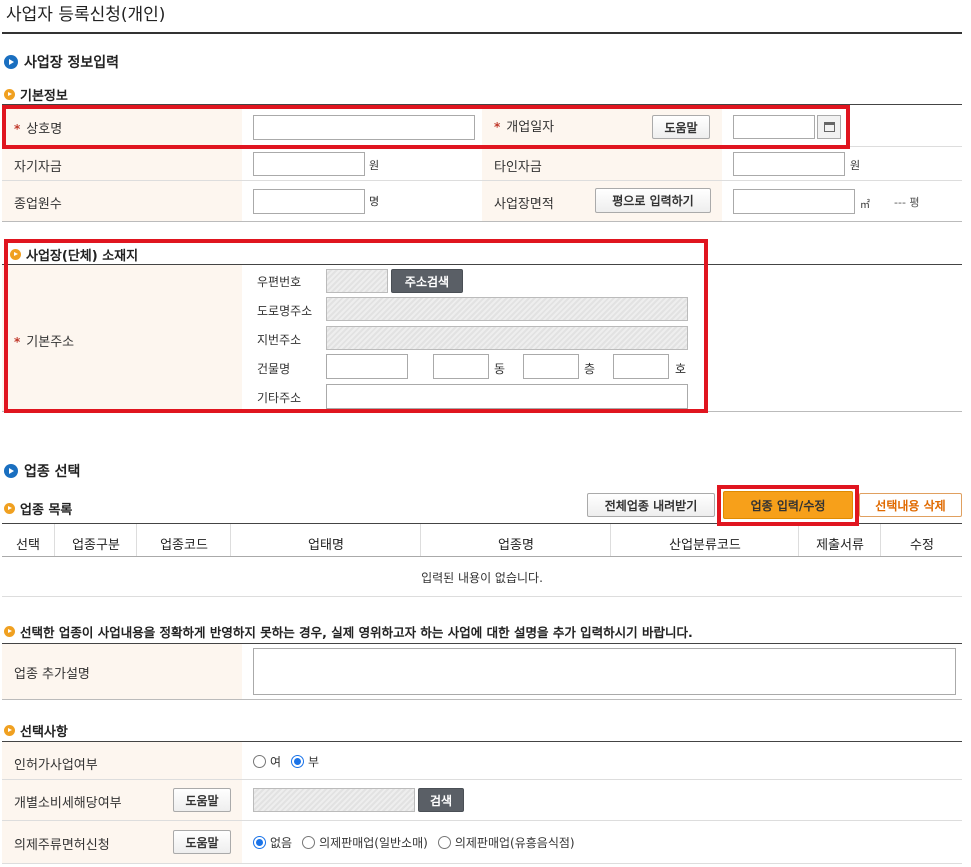  Describe the element at coordinates (922, 545) in the screenshot. I see `col-edit: 수정` at that location.